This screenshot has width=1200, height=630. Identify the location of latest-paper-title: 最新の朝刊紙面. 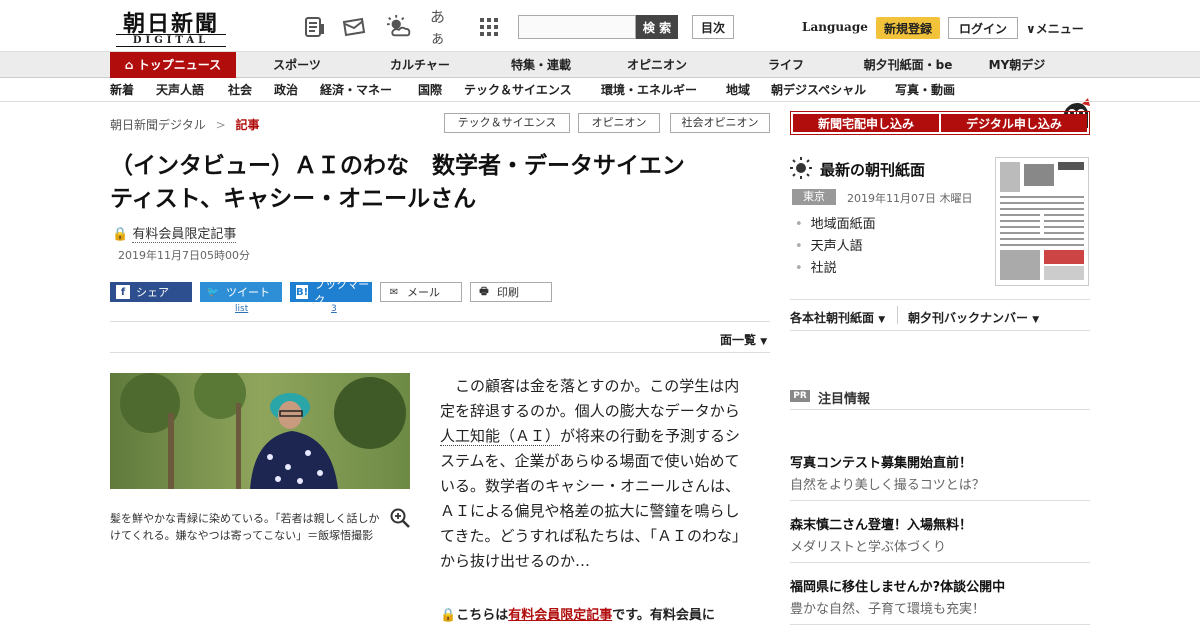
(872, 169).